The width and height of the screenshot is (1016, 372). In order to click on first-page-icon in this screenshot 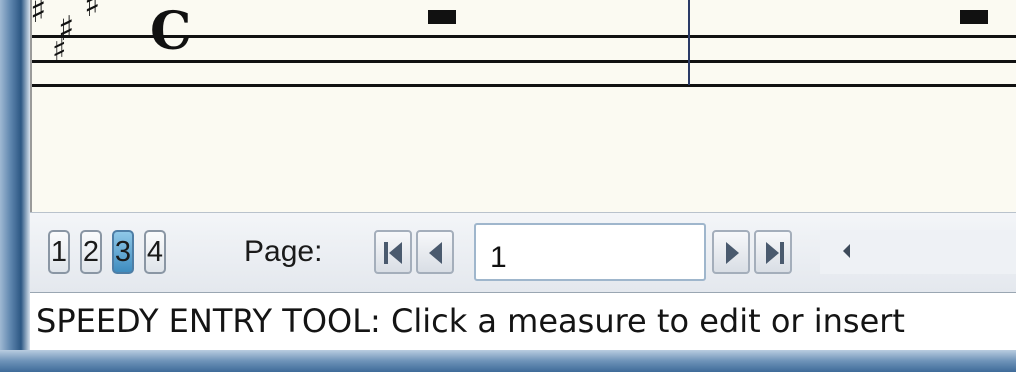, I will do `click(393, 253)`.